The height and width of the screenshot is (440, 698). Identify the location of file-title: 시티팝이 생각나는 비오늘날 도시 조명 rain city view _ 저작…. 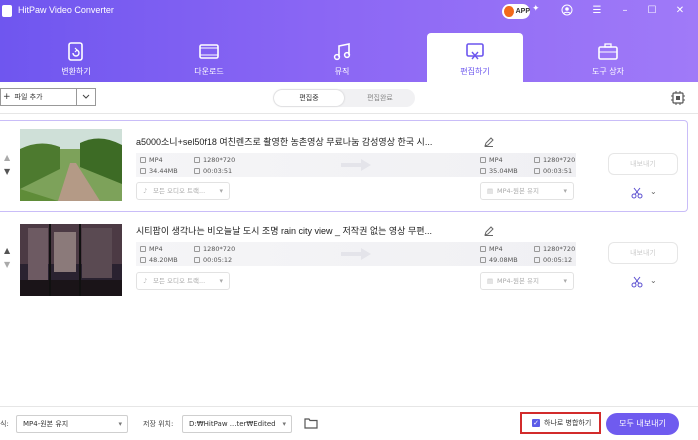
(284, 231).